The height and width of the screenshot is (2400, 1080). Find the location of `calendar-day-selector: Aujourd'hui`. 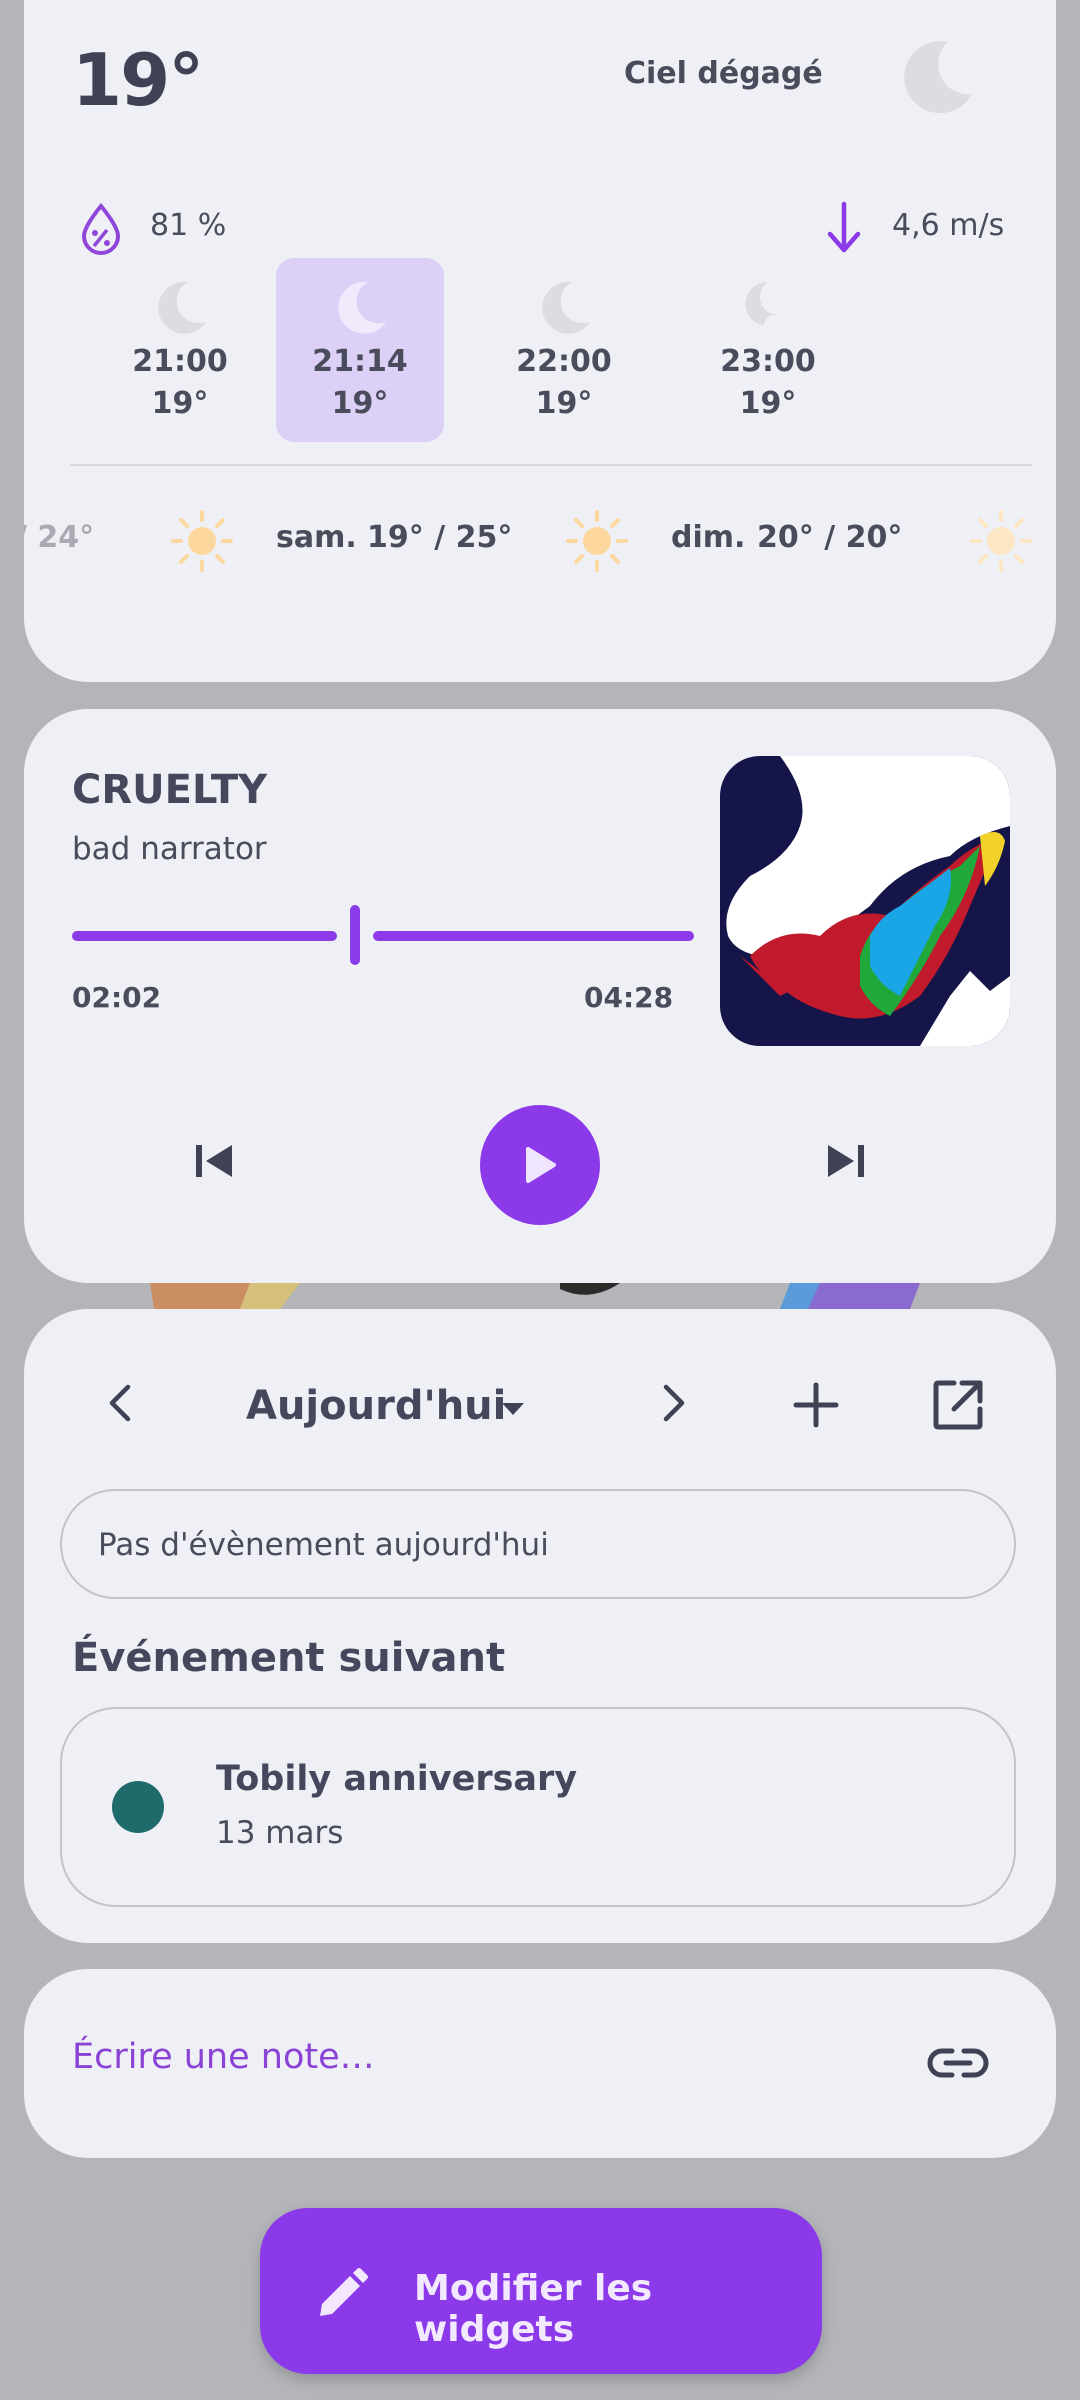

calendar-day-selector: Aujourd'hui is located at coordinates (376, 1406).